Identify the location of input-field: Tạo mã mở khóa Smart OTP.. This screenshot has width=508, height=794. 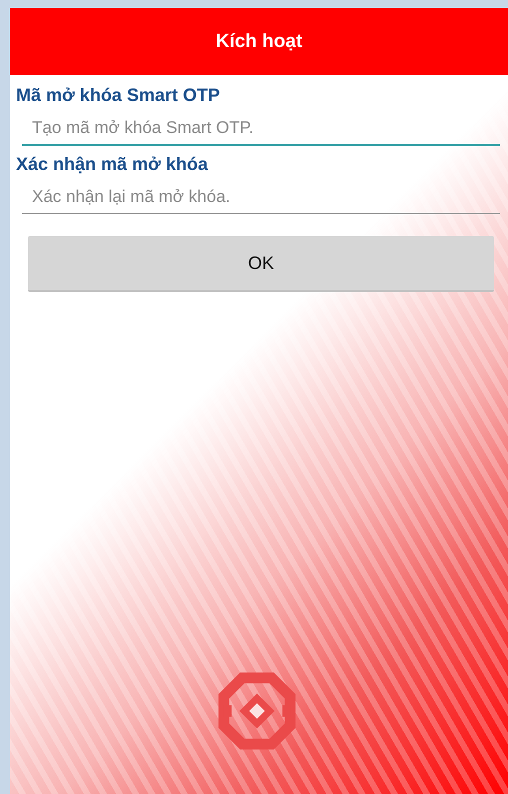
(261, 128).